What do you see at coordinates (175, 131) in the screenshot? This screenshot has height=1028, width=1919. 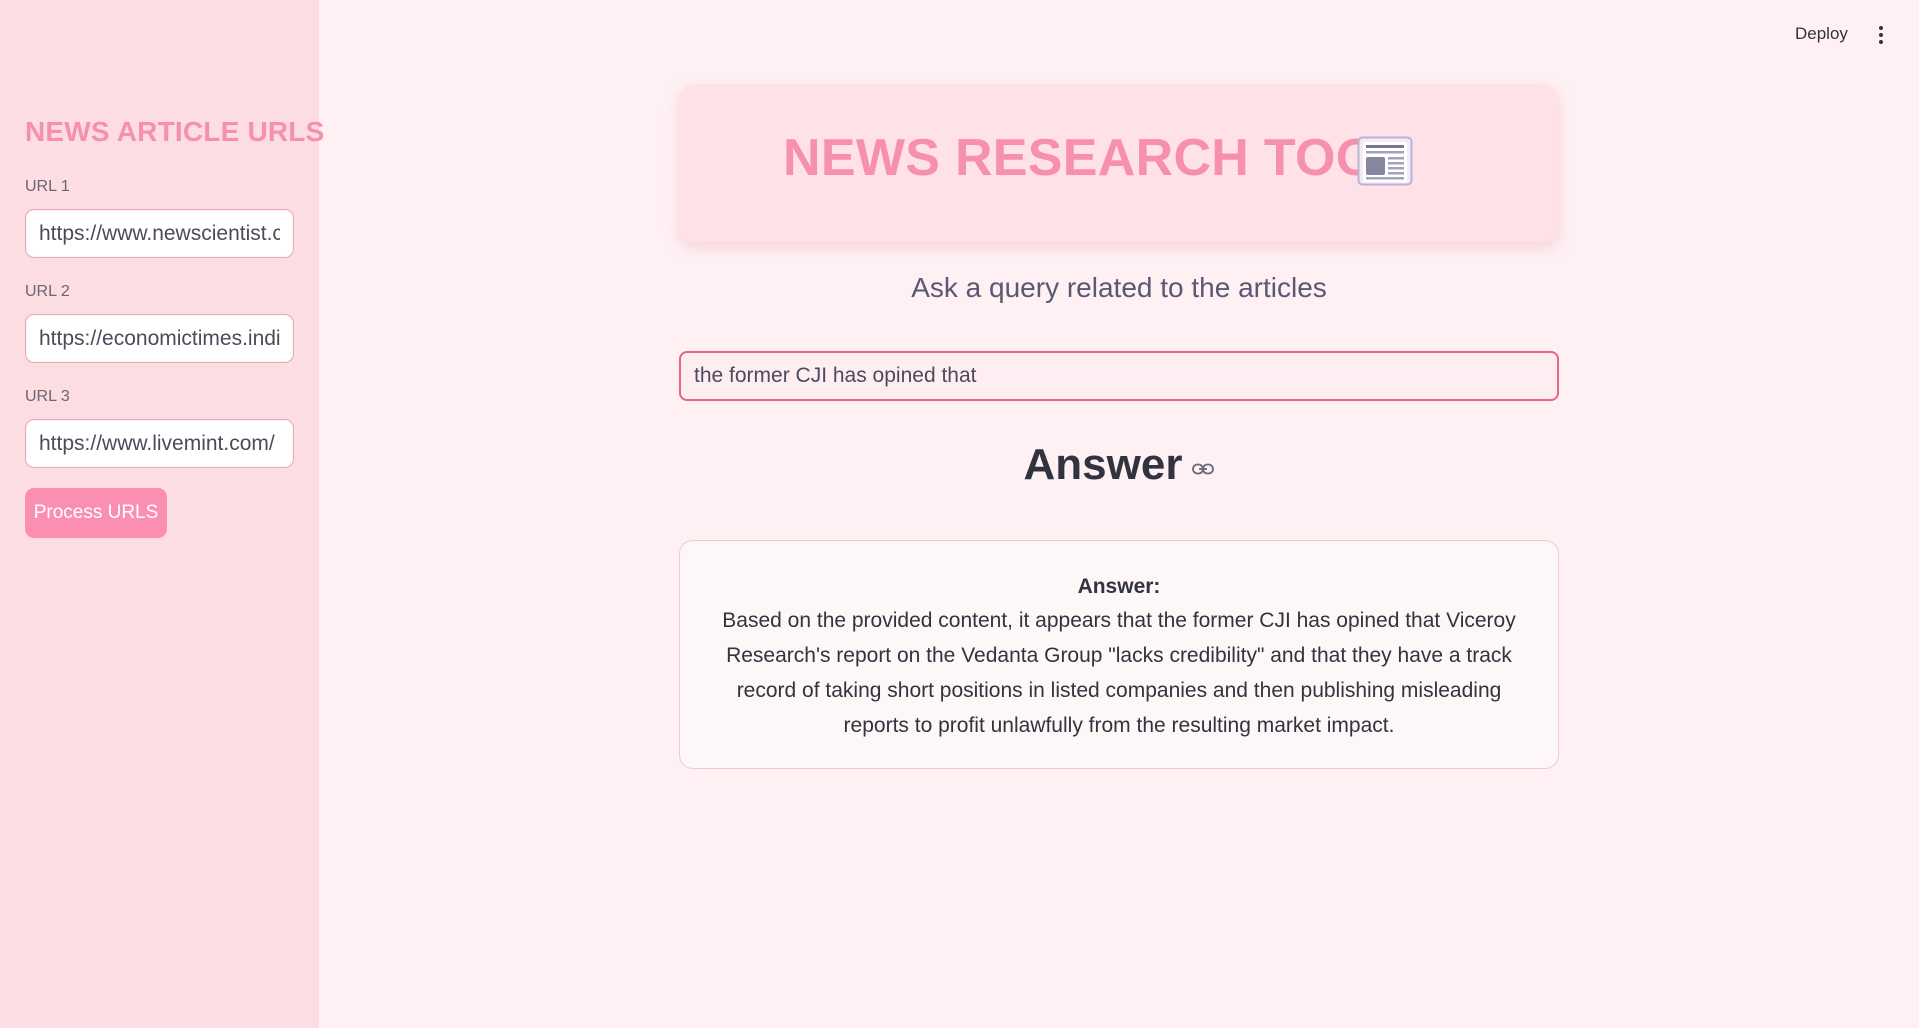 I see `sidebar-title: NEWS ARTICLE URLS` at bounding box center [175, 131].